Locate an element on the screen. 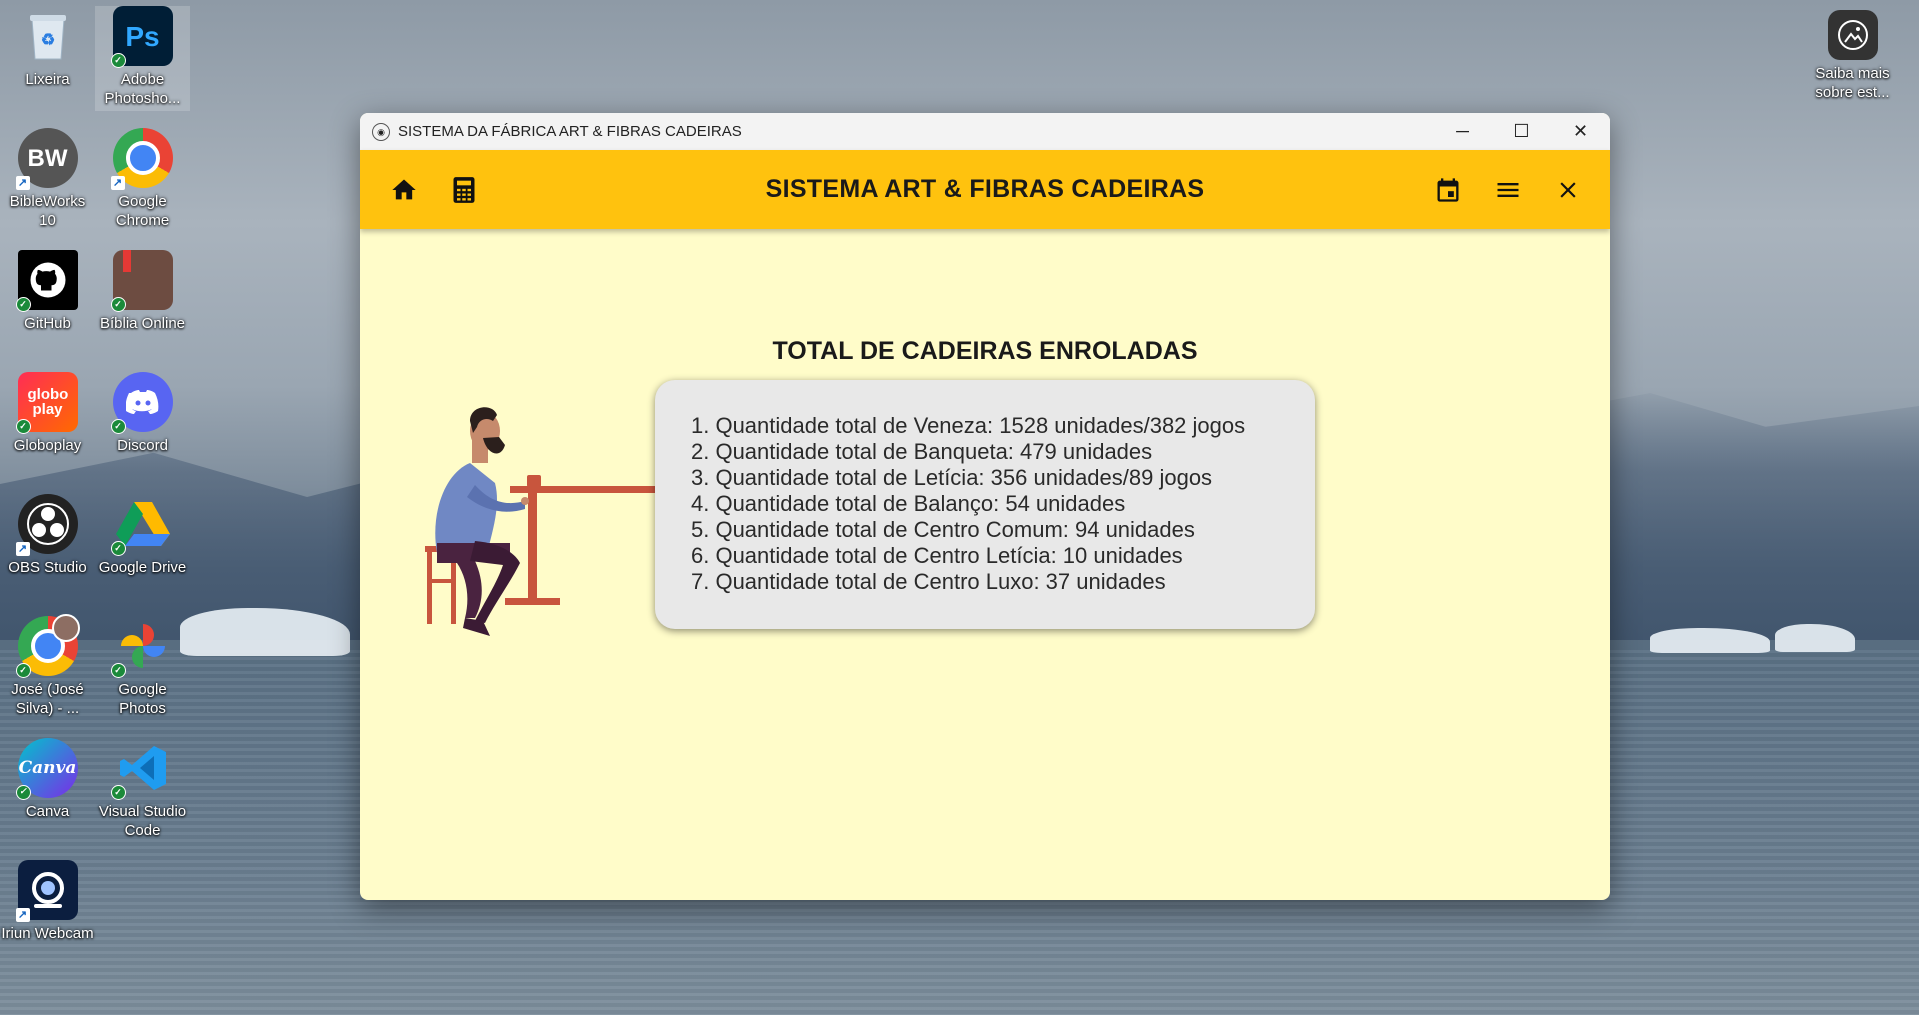 The width and height of the screenshot is (1919, 1015). app-bar: SISTEMA ART & FIBRAS CADEIRAS is located at coordinates (985, 189).